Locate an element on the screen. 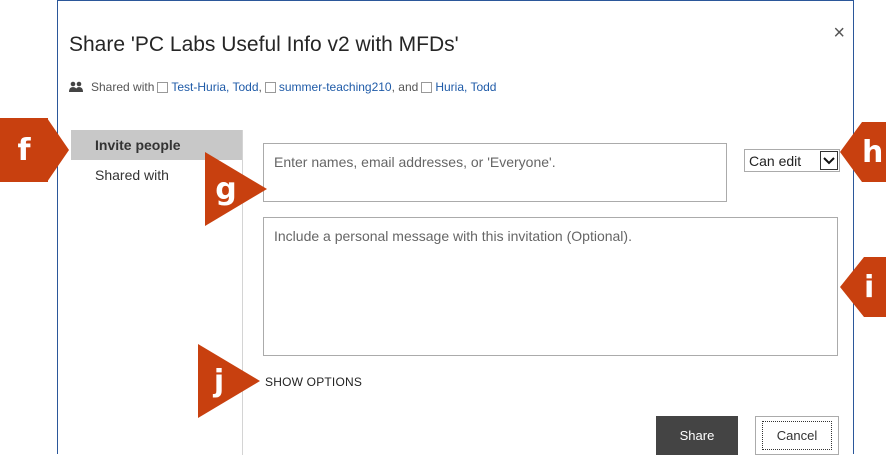  cancel-button: Cancel is located at coordinates (797, 435).